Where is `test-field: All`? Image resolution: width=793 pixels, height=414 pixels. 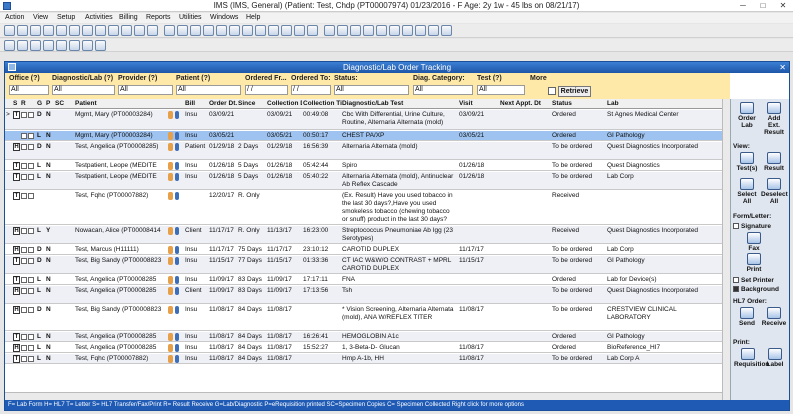
test-field: All is located at coordinates (501, 90).